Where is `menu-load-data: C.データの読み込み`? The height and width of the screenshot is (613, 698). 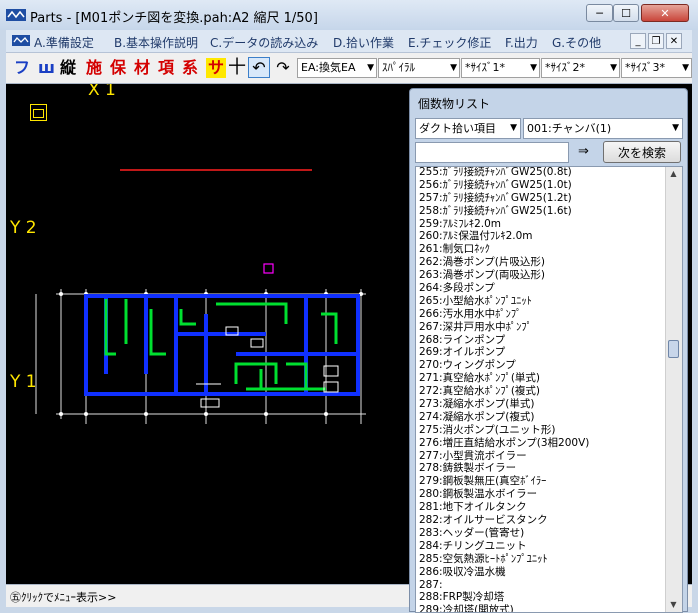
menu-load-data: C.データの読み込み is located at coordinates (264, 42).